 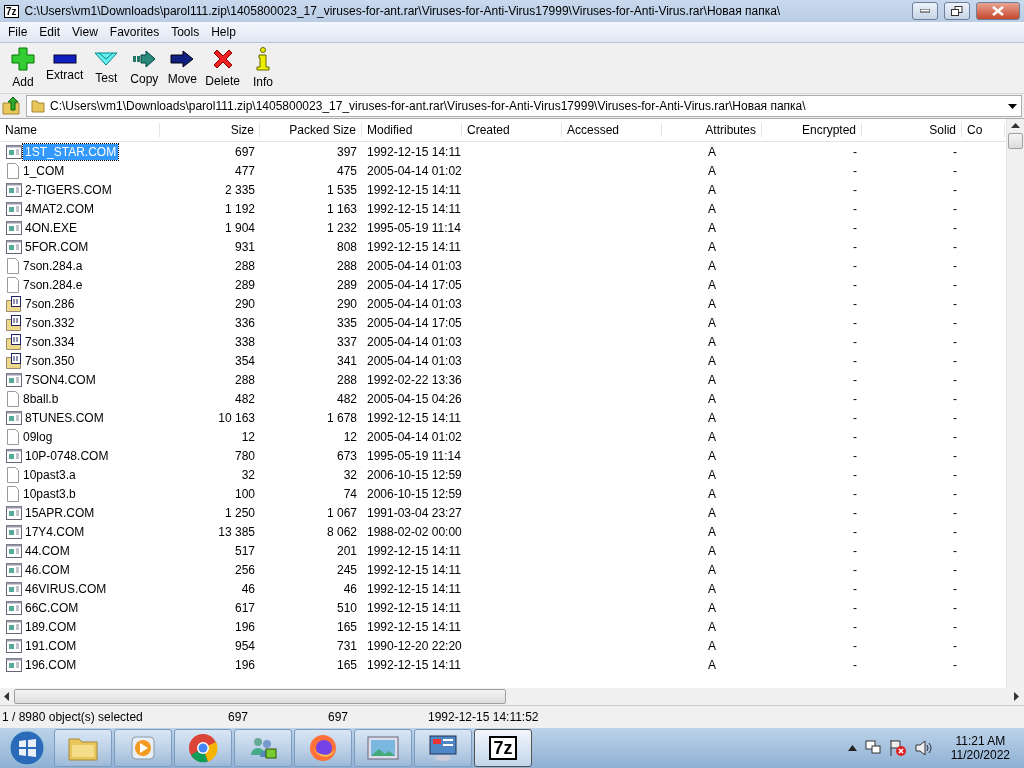 What do you see at coordinates (412, 130) in the screenshot?
I see `column-header: Modified` at bounding box center [412, 130].